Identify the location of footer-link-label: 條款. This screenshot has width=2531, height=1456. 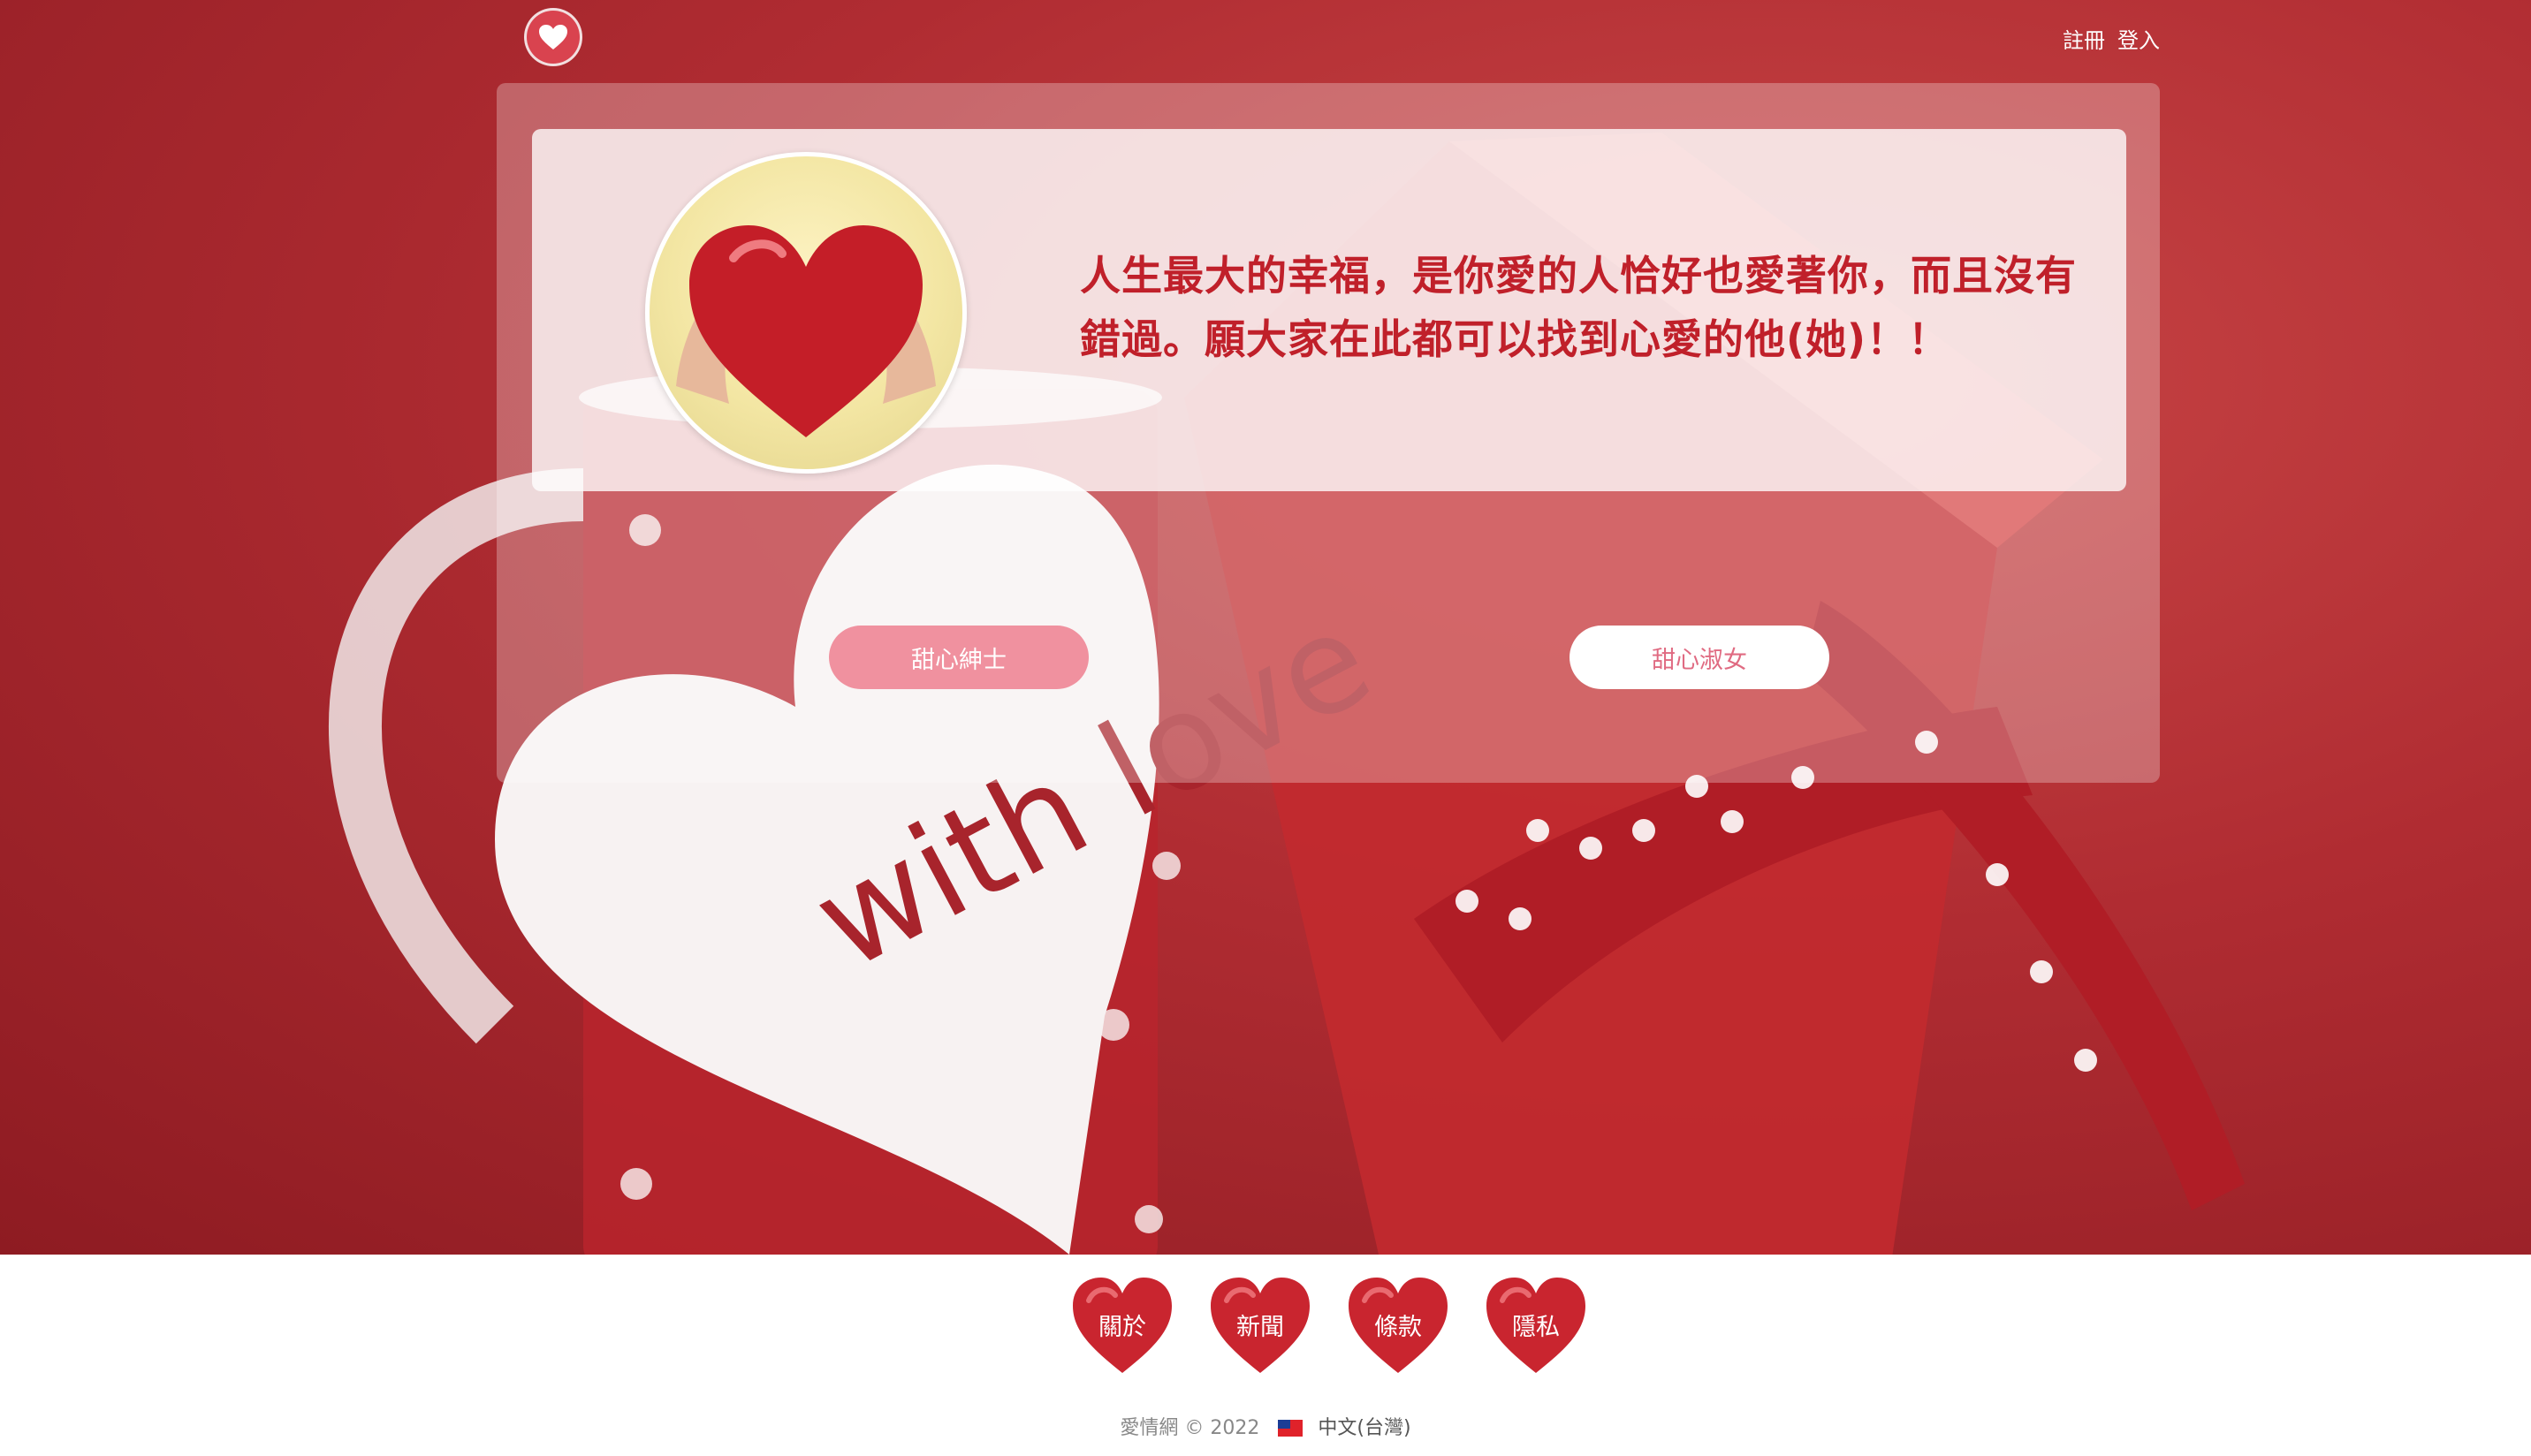
(1398, 1327).